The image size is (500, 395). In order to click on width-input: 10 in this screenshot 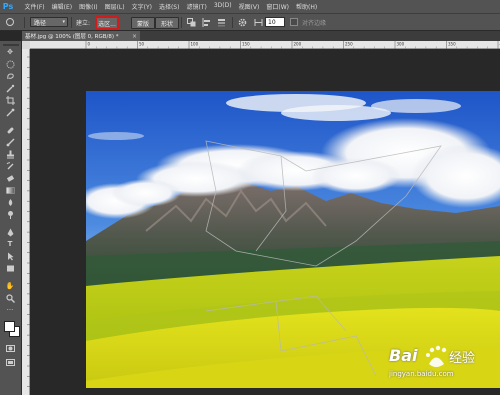, I will do `click(275, 22)`.